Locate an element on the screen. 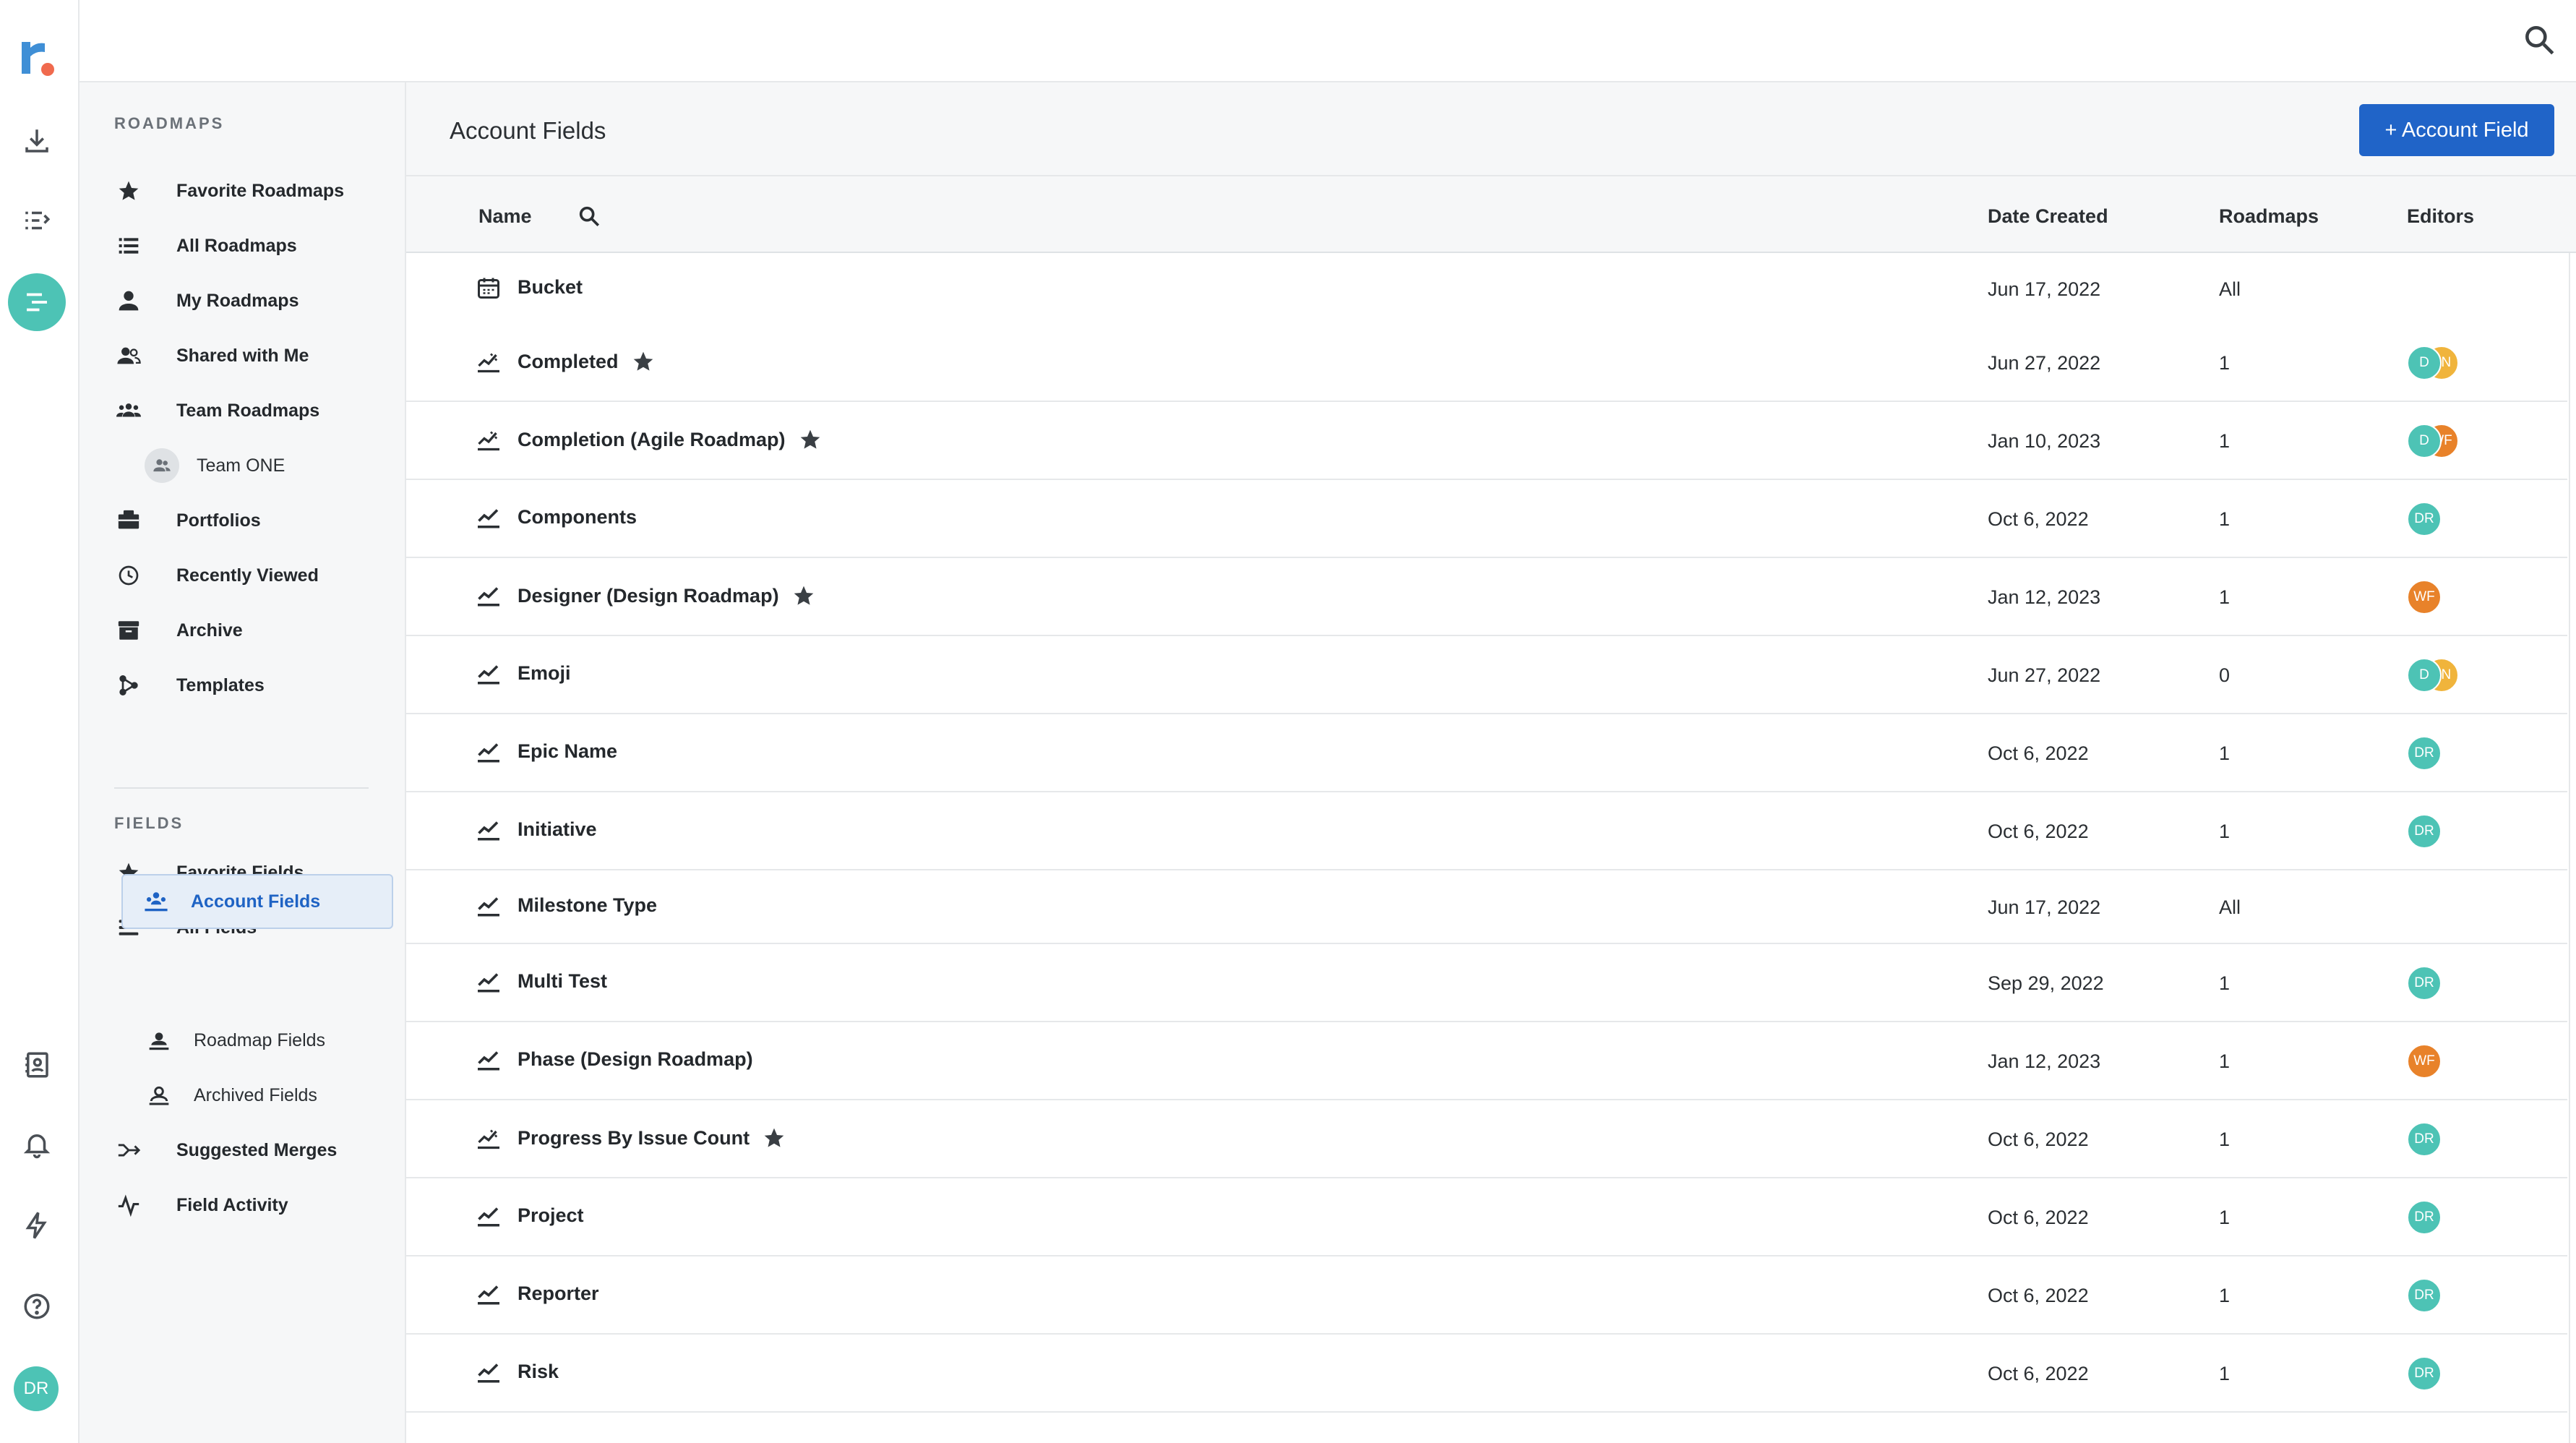 The height and width of the screenshot is (1443, 2576). column-header-name: Name is located at coordinates (505, 216).